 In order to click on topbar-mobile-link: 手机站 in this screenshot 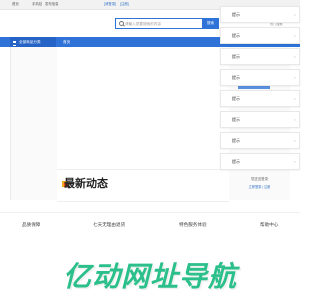, I will do `click(37, 4)`.